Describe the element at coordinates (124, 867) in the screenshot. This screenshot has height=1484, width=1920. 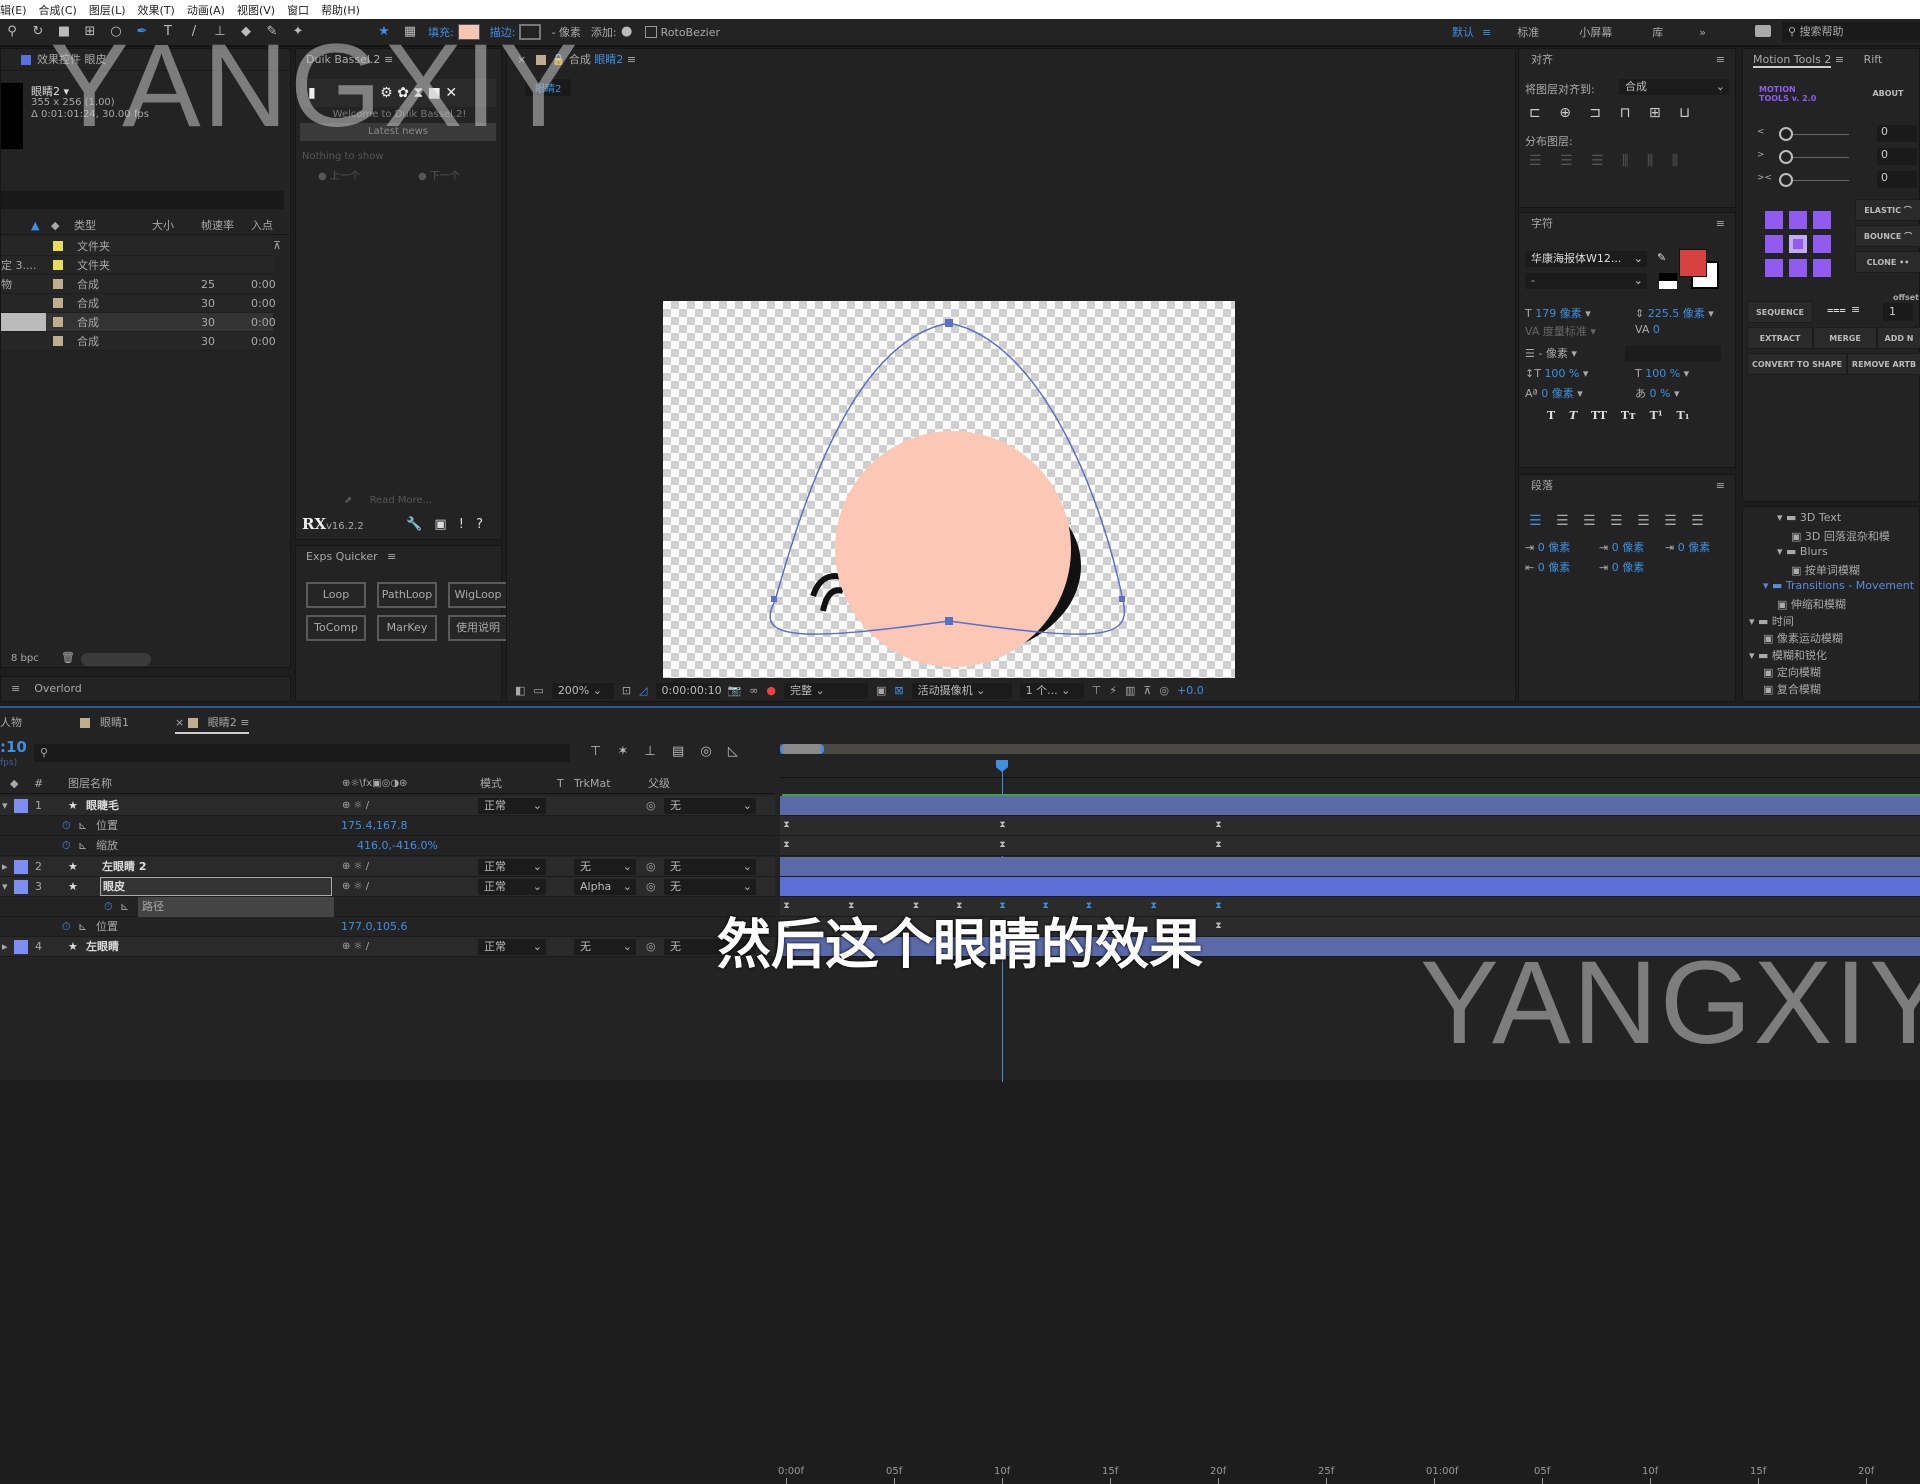
I see `layer-name: 左眼睛 2` at that location.